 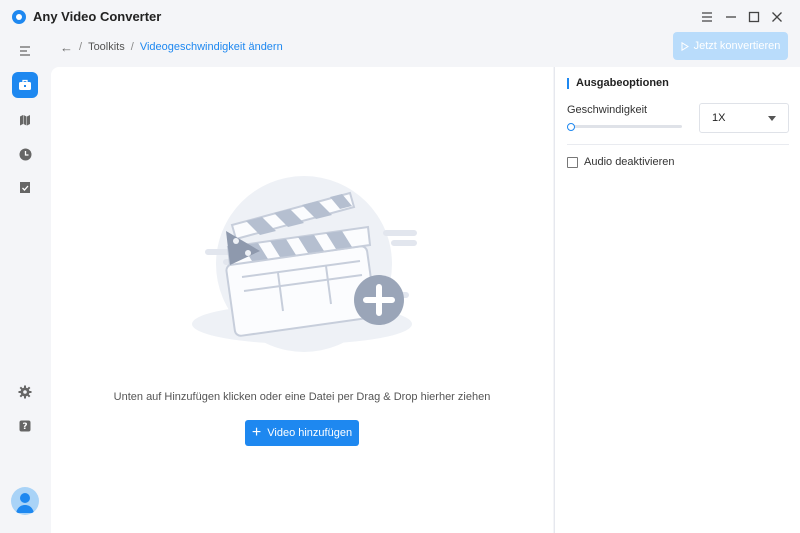 What do you see at coordinates (25, 501) in the screenshot?
I see `user-avatar-icon` at bounding box center [25, 501].